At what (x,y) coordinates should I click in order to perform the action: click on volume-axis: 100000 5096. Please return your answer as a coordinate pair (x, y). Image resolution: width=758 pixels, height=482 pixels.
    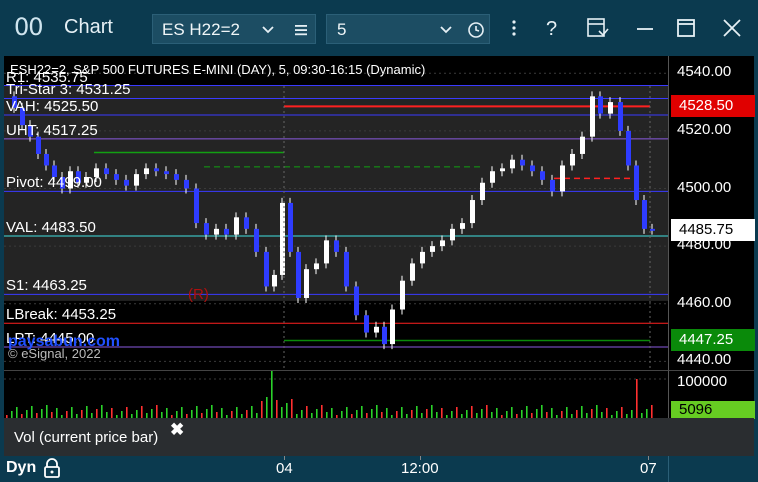
    Looking at the image, I should click on (711, 394).